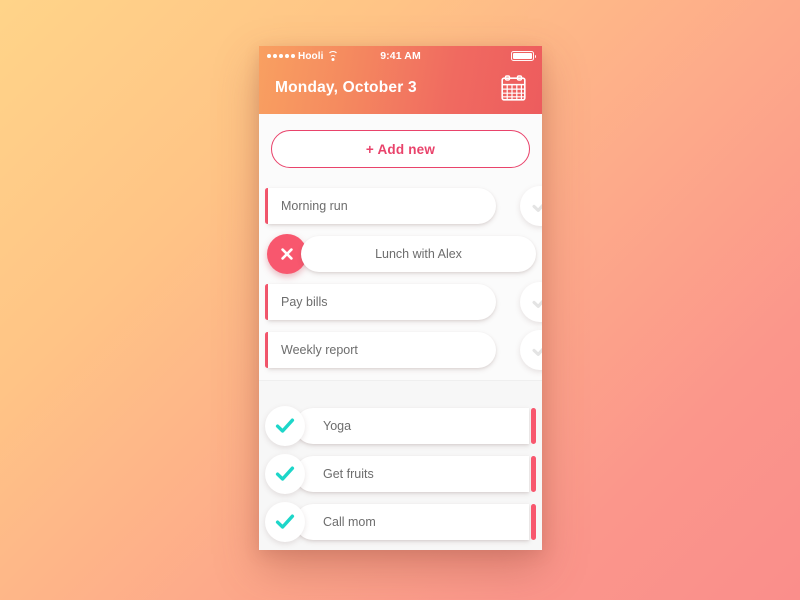 The height and width of the screenshot is (600, 800). What do you see at coordinates (382, 206) in the screenshot?
I see `task-pill: Morning run` at bounding box center [382, 206].